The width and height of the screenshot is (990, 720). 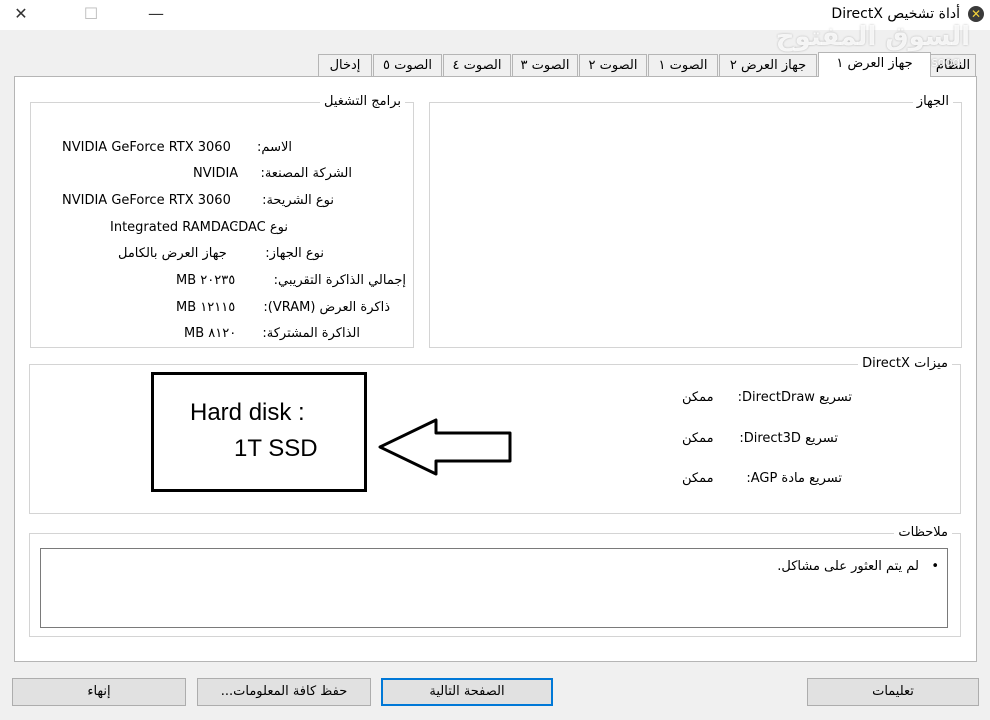 What do you see at coordinates (91, 14) in the screenshot?
I see `maximize-icon: ☐` at bounding box center [91, 14].